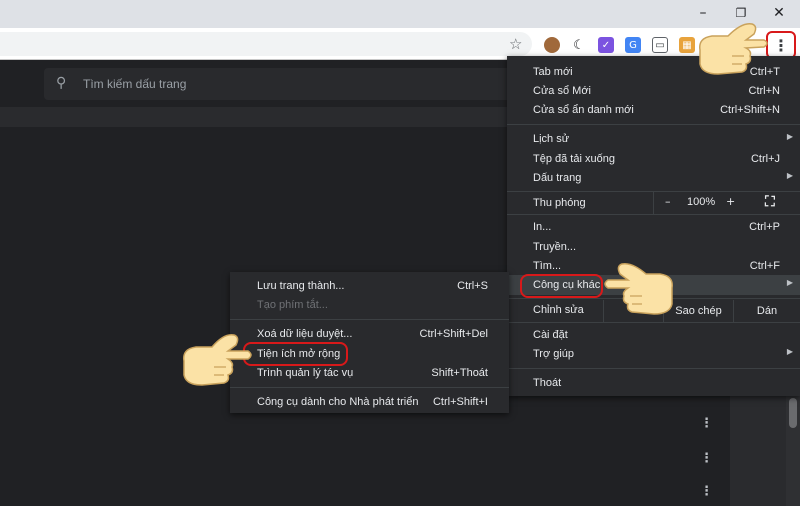  I want to click on submenu-item-save-page: Lưu trang thành... Ctrl+S, so click(369, 286).